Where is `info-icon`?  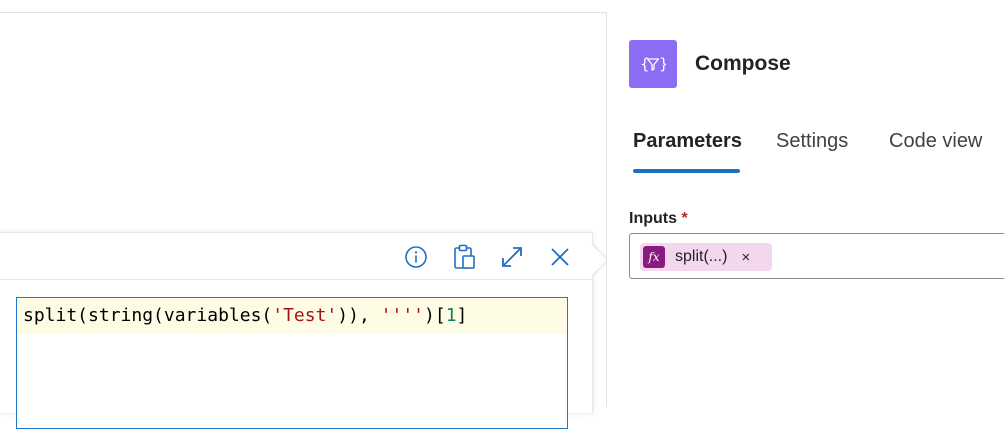
info-icon is located at coordinates (416, 257).